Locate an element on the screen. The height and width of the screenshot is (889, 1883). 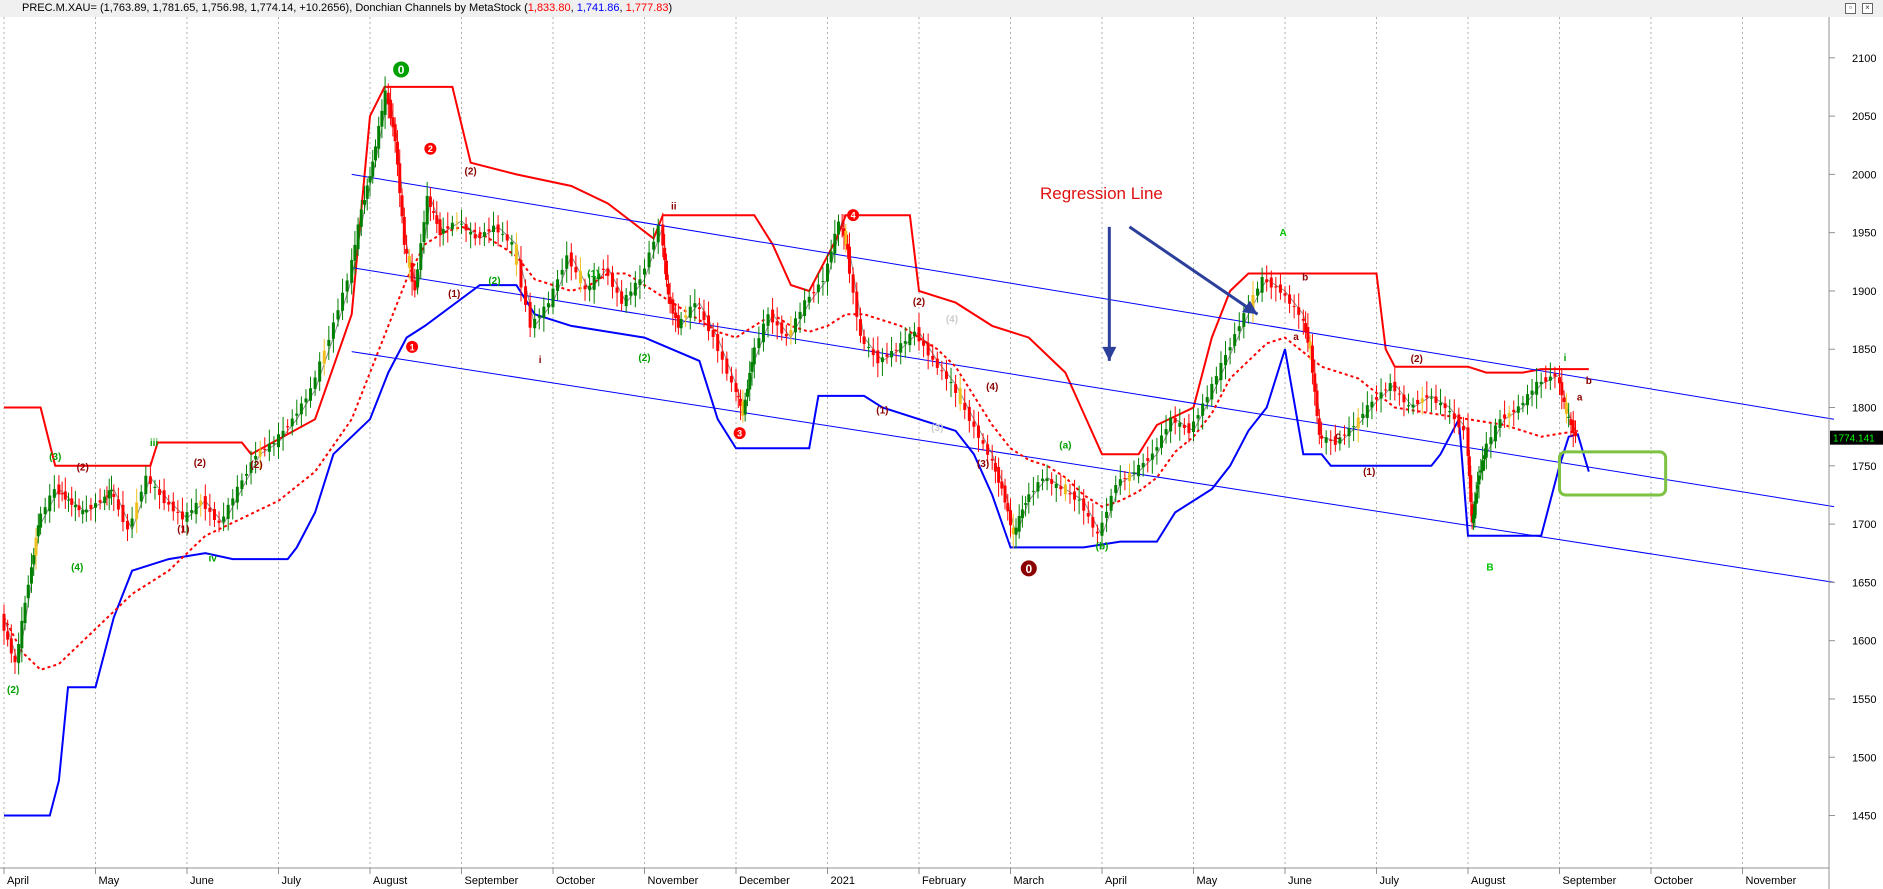
close-icon: × is located at coordinates (1867, 8).